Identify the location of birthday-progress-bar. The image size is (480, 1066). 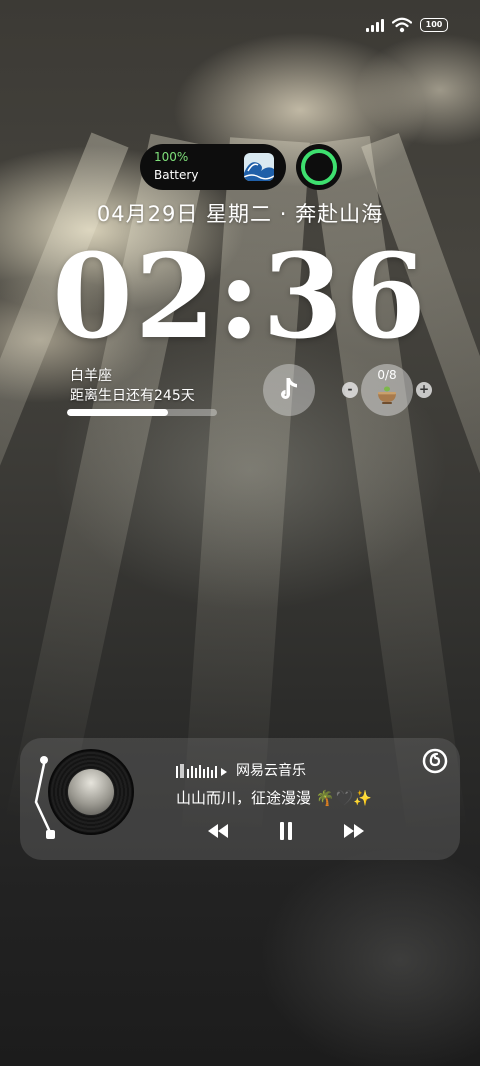
(142, 412).